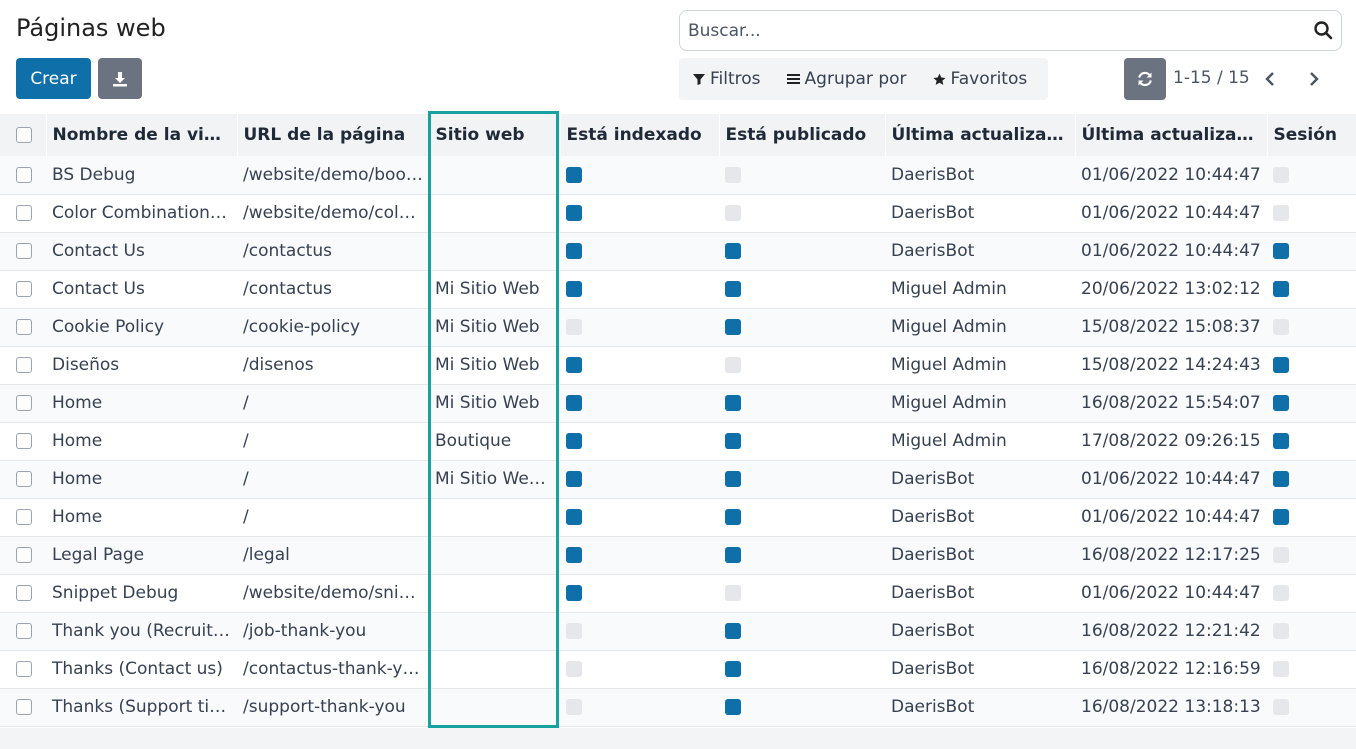 The height and width of the screenshot is (749, 1356). Describe the element at coordinates (678, 738) in the screenshot. I see `footer-bar` at that location.